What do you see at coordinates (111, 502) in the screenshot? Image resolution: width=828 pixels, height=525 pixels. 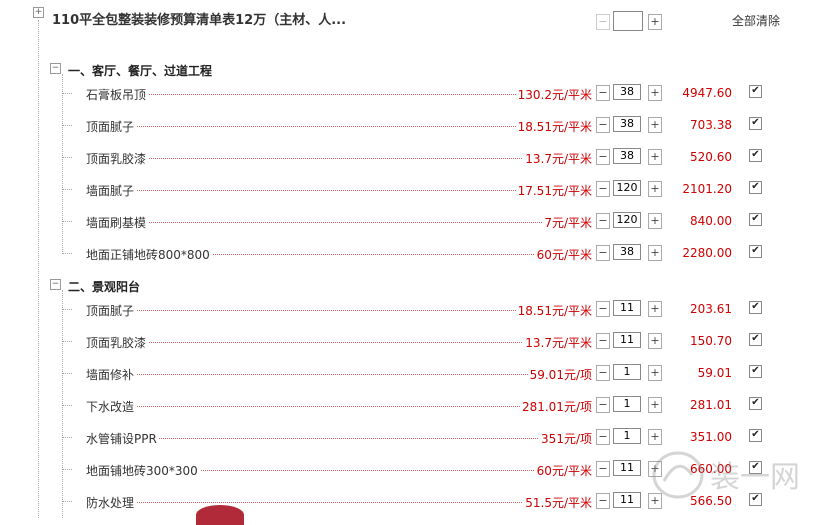 I see `item-name: 防水处理` at bounding box center [111, 502].